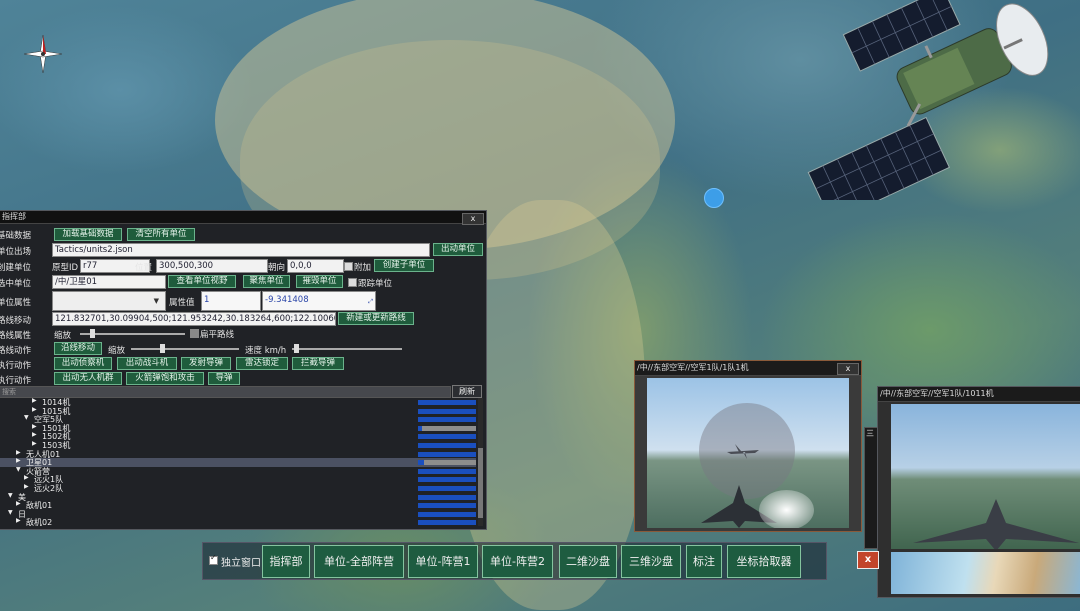 The width and height of the screenshot is (1080, 611). What do you see at coordinates (238, 488) in the screenshot?
I see `tree-row: ▶ 远火2队` at bounding box center [238, 488].